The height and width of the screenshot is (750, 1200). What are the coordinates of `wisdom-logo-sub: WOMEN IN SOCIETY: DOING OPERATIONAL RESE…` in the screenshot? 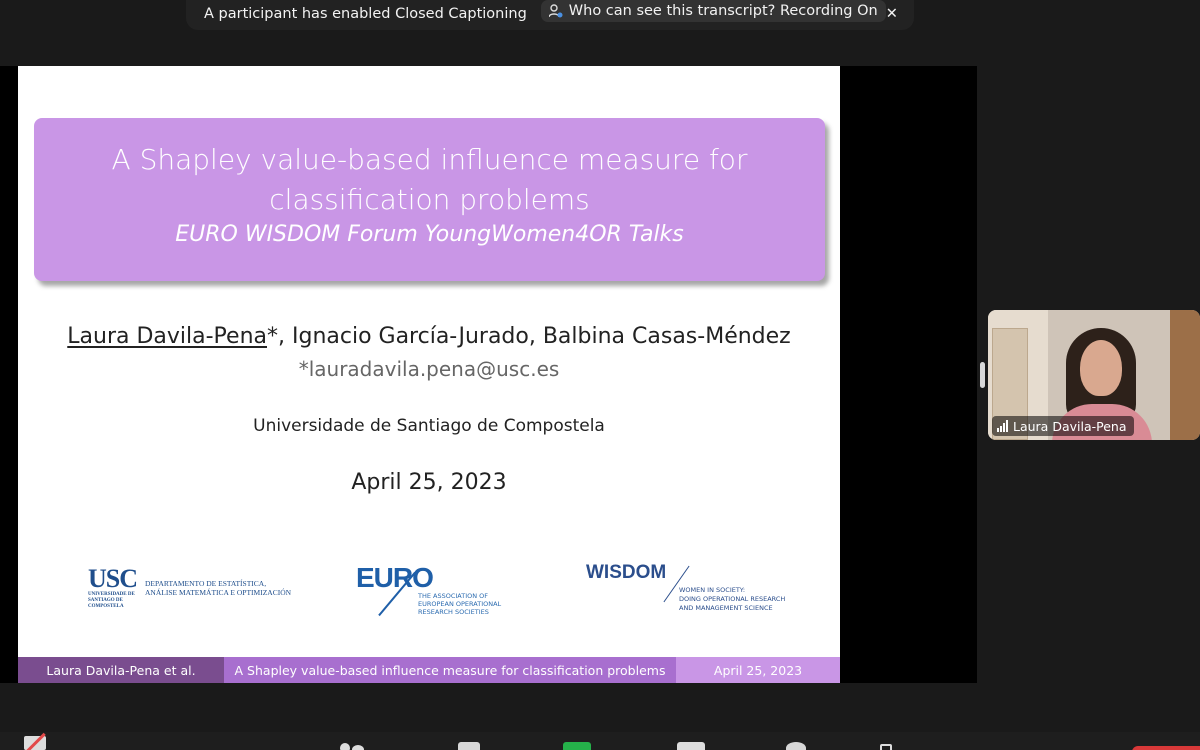 It's located at (732, 599).